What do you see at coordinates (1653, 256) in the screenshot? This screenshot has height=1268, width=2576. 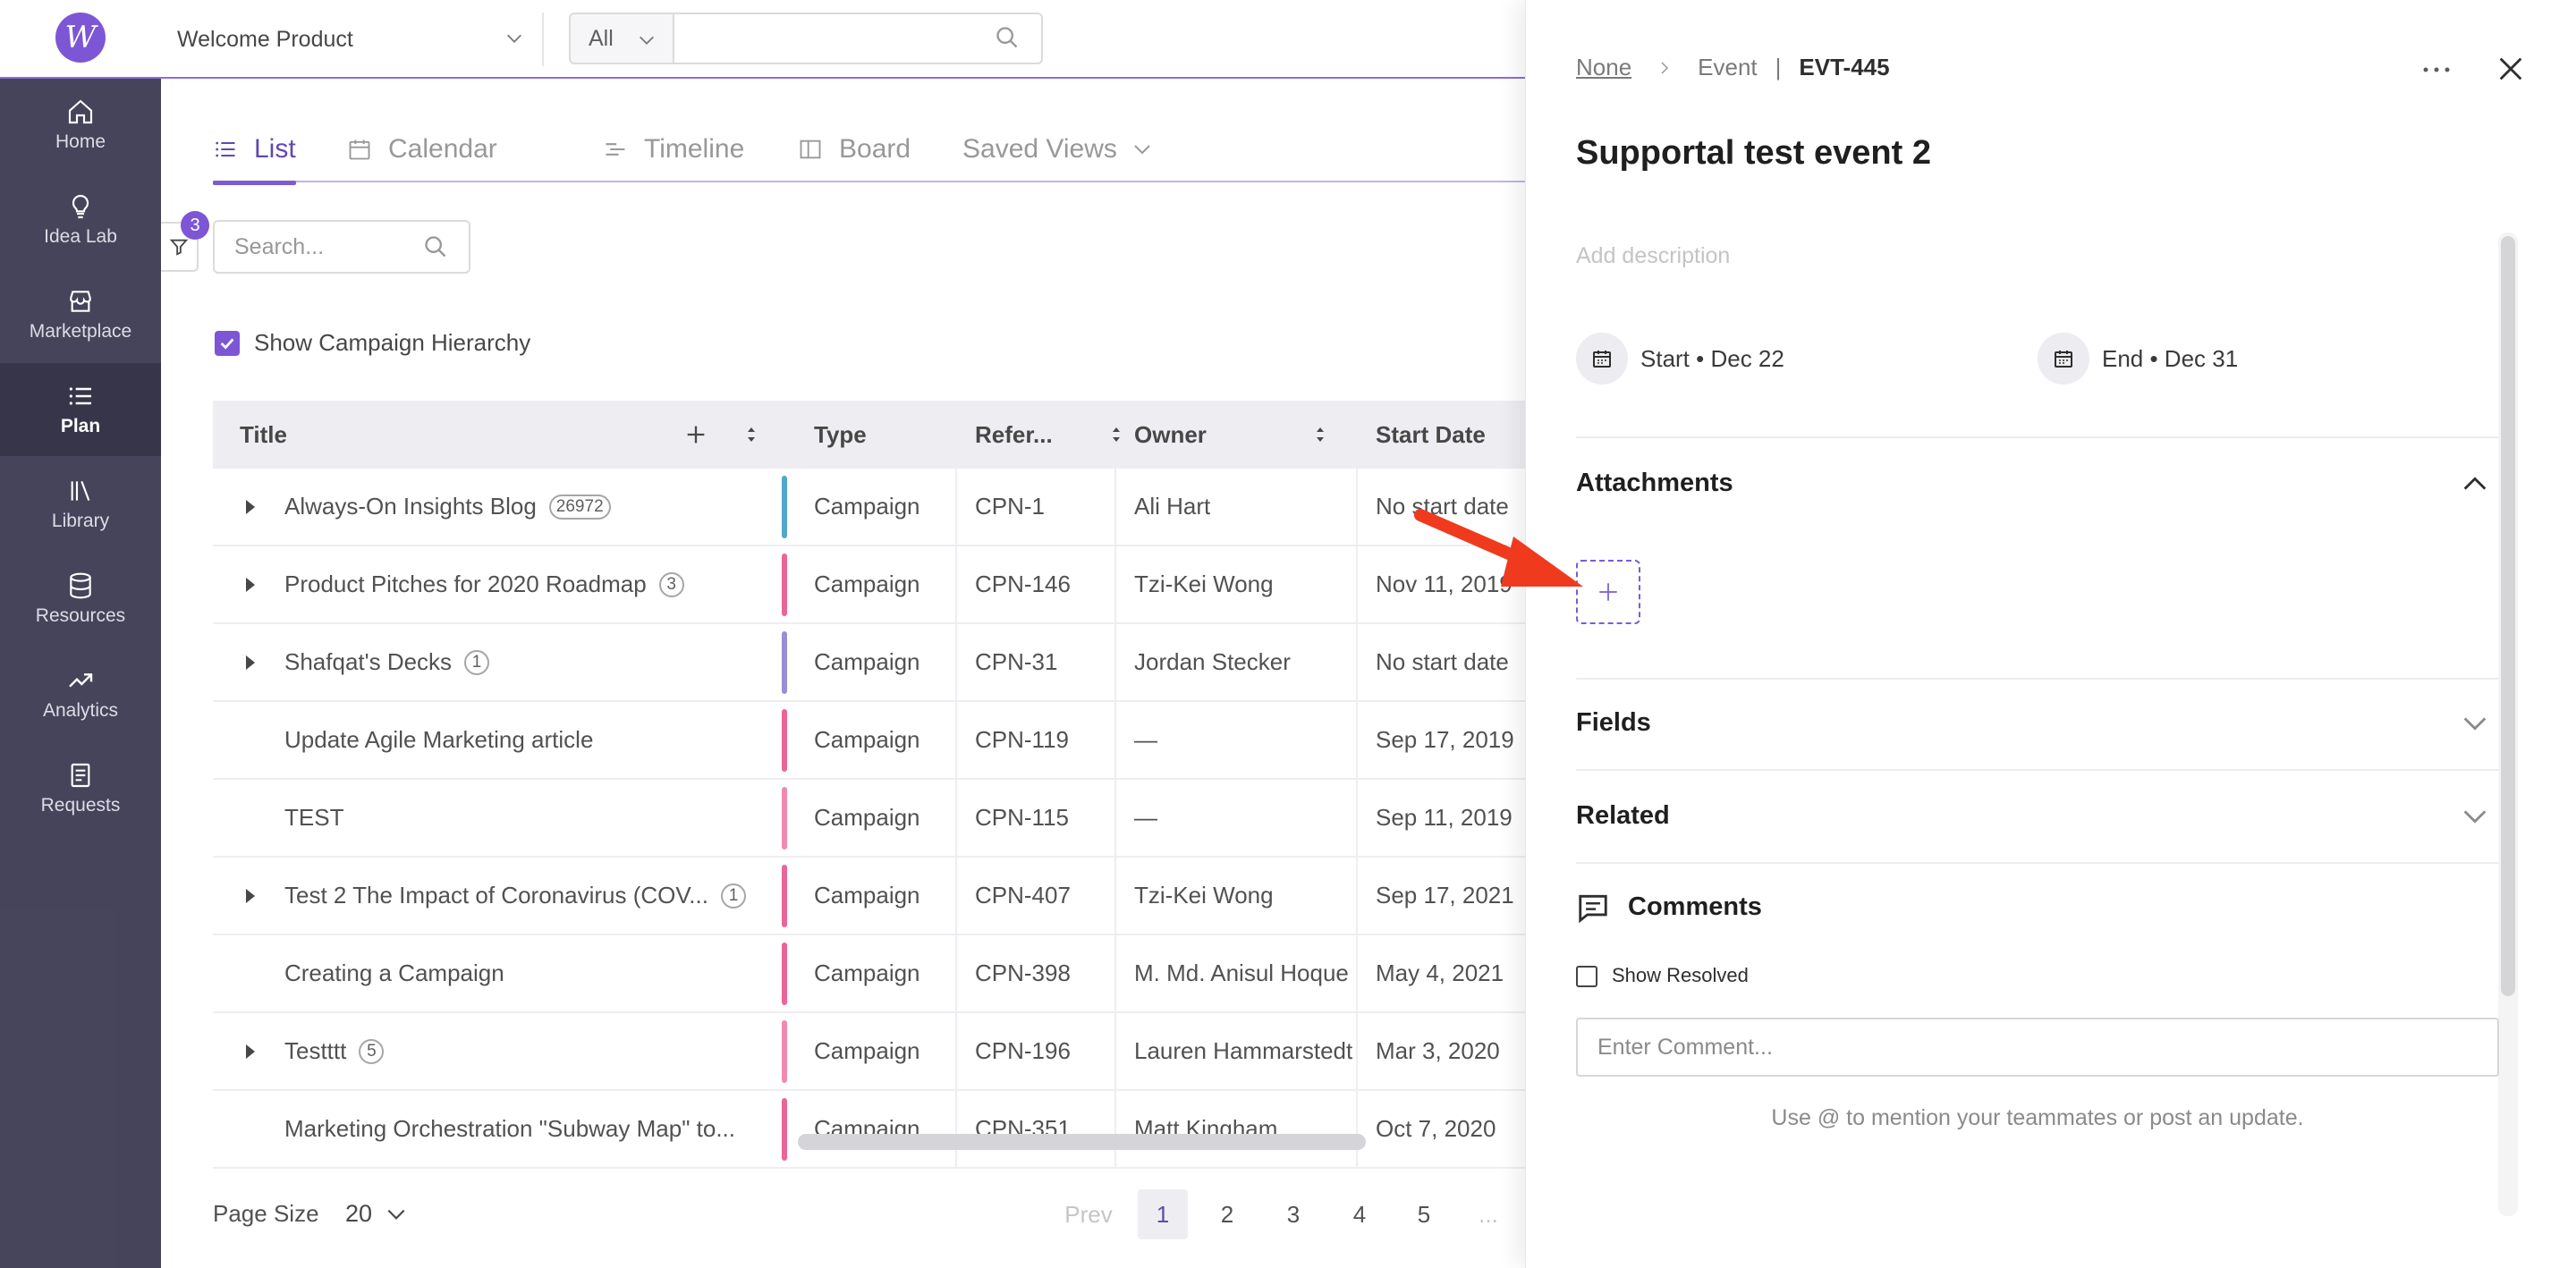 I see `description-field: Add description` at bounding box center [1653, 256].